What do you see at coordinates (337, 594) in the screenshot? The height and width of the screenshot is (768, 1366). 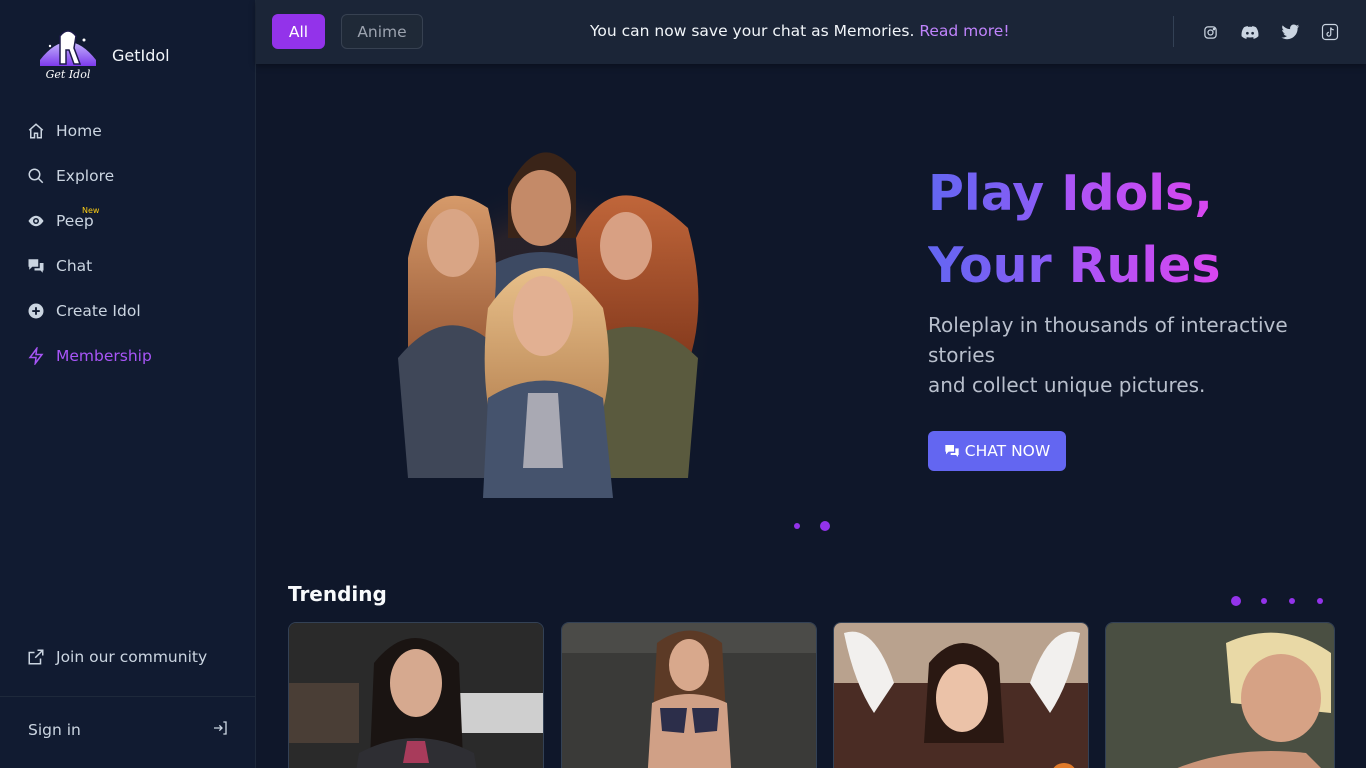 I see `trending-title: Trending` at bounding box center [337, 594].